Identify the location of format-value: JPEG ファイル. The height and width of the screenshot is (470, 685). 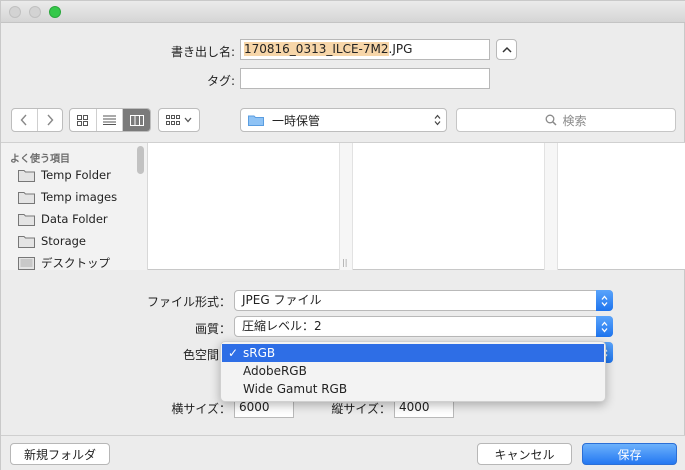
(282, 300).